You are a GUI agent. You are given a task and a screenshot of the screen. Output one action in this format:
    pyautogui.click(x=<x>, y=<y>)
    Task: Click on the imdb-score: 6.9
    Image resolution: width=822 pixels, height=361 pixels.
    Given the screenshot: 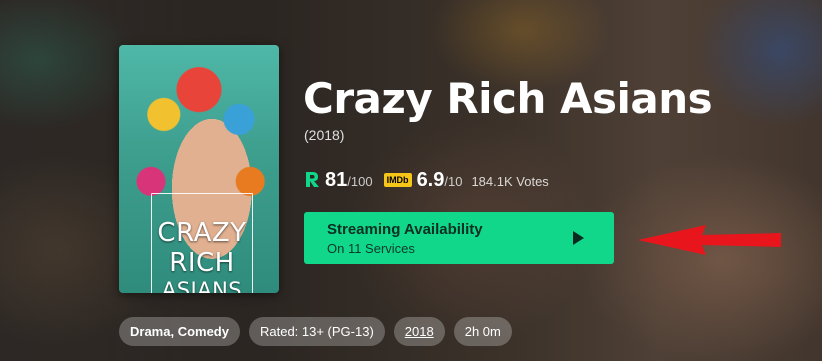 What is the action you would take?
    pyautogui.click(x=430, y=180)
    